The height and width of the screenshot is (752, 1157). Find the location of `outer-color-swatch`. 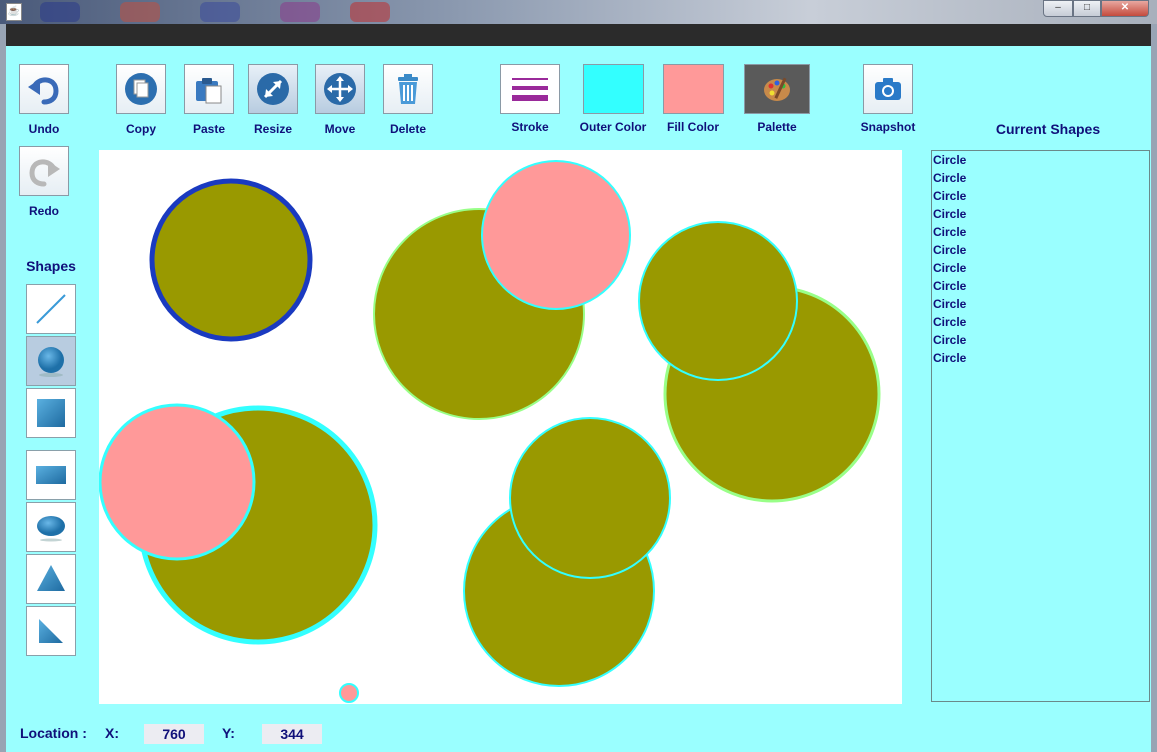

outer-color-swatch is located at coordinates (613, 89).